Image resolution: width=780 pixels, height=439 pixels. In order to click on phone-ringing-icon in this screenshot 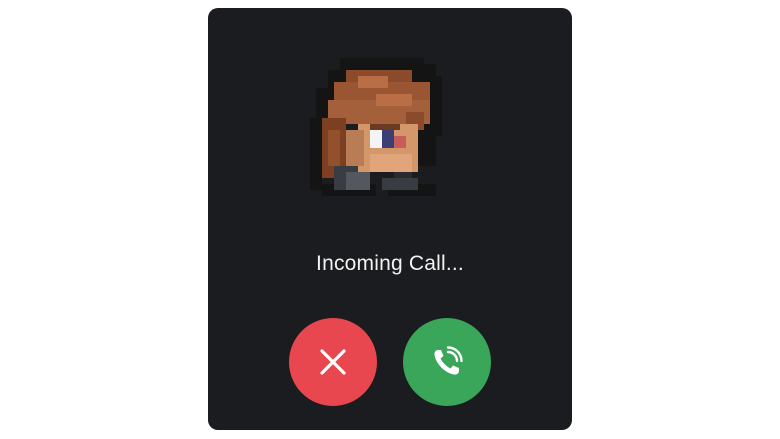, I will do `click(448, 360)`.